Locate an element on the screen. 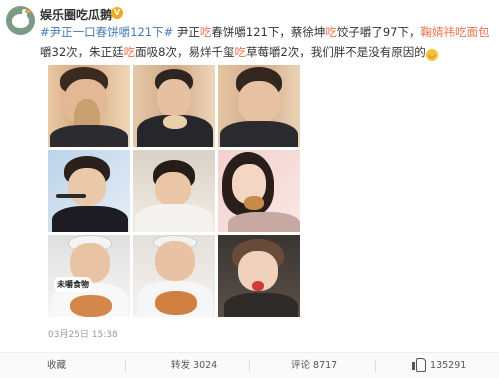 This screenshot has height=378, width=499. post-text-segment: 面吸8次，易烊千玺 is located at coordinates (185, 52).